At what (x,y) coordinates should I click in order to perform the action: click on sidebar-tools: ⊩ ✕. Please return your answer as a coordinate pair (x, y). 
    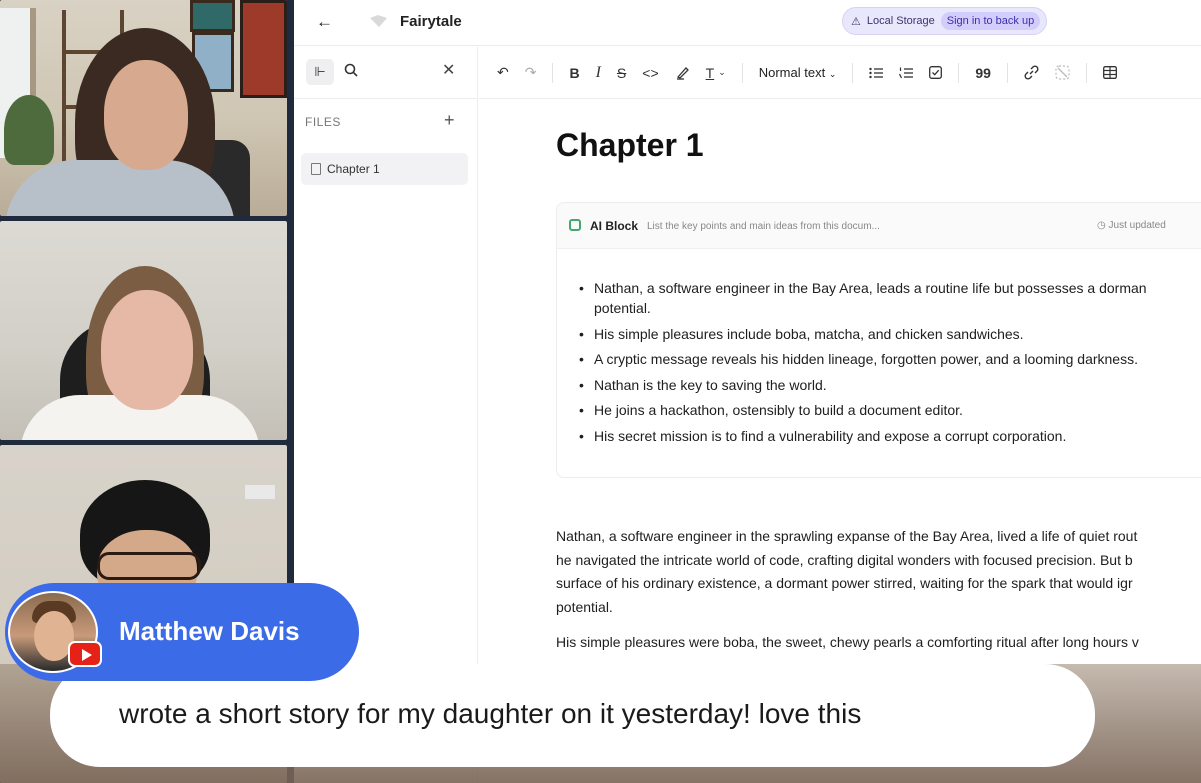
    Looking at the image, I should click on (386, 73).